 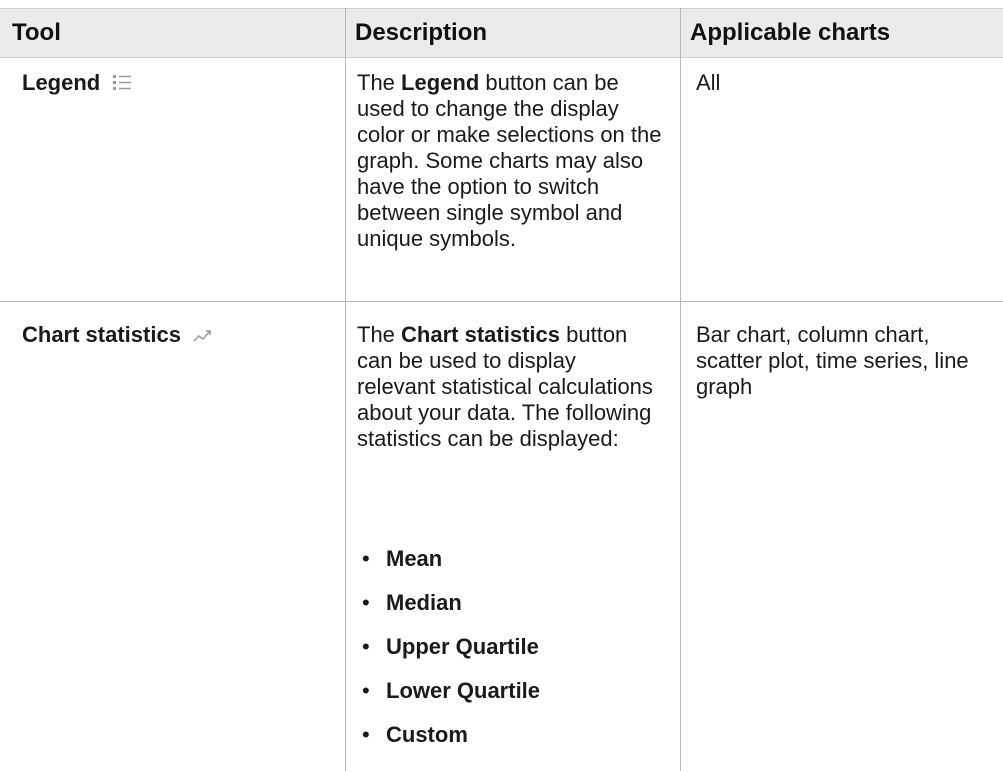 I want to click on list-item: • Custom, so click(x=415, y=734).